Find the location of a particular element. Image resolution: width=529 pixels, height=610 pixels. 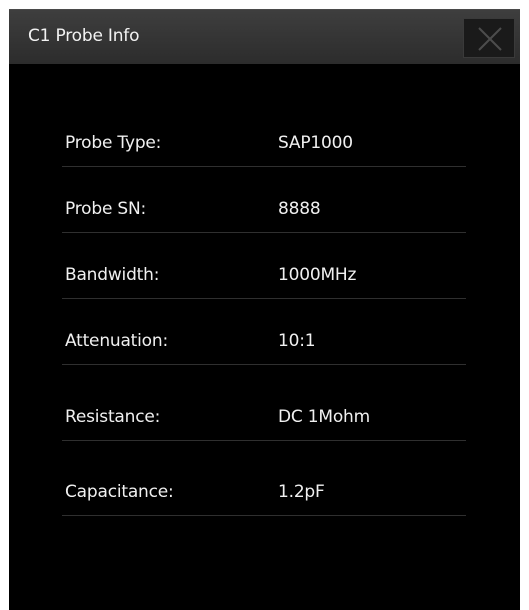

resistance-label: Resistance: is located at coordinates (113, 417).